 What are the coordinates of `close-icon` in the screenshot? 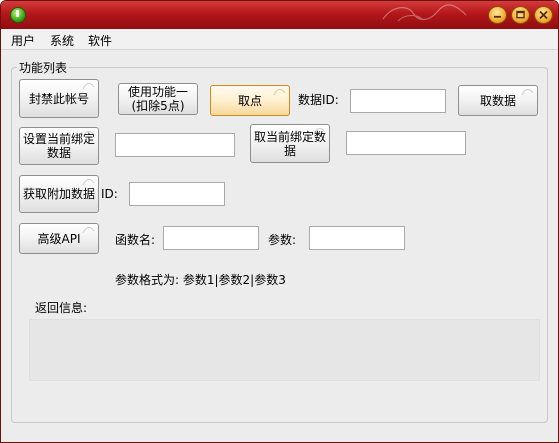 It's located at (543, 15).